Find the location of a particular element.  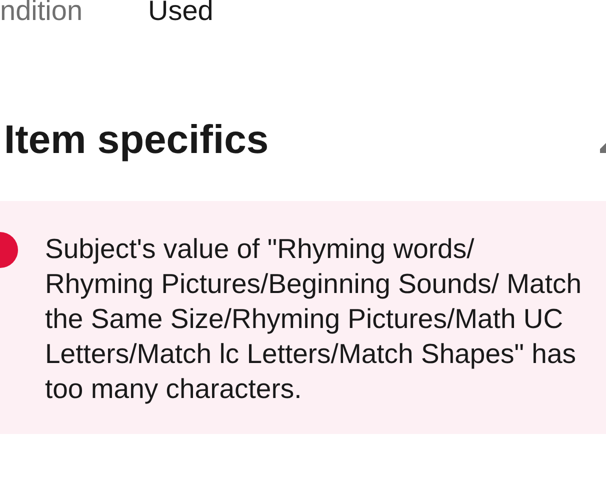

condition-value: Used is located at coordinates (181, 14).